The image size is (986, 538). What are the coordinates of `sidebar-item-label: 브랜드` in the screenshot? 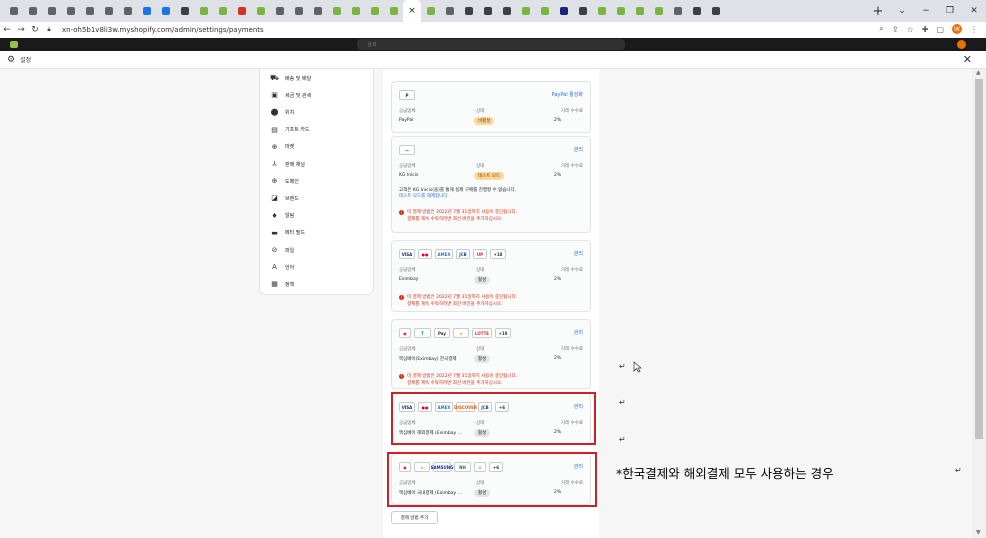 It's located at (292, 198).